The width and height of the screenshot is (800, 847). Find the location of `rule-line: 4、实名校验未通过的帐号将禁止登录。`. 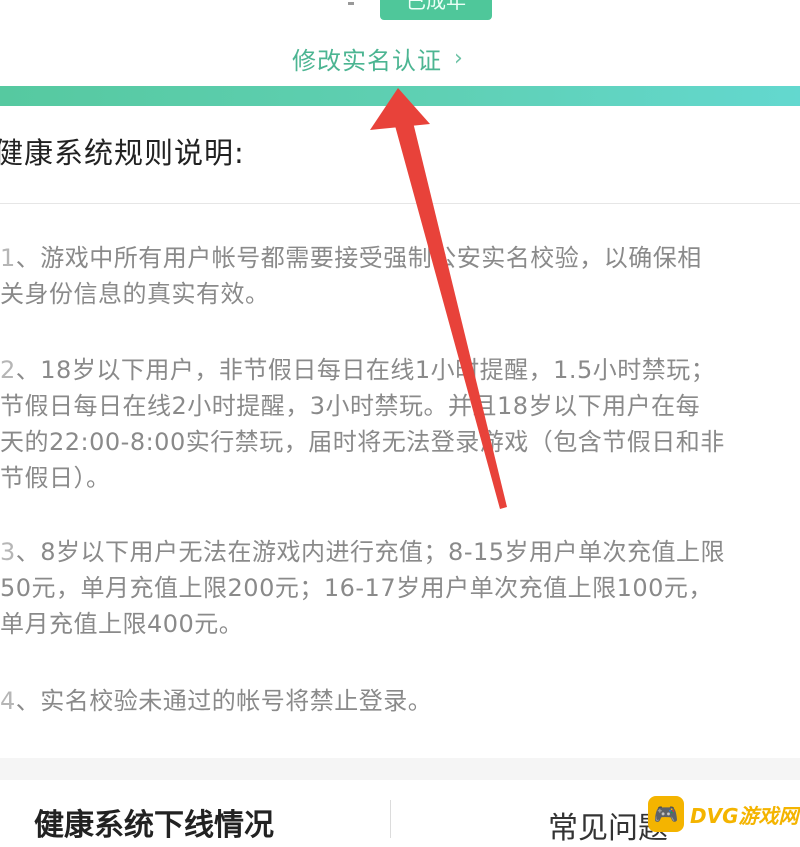

rule-line: 4、实名校验未通过的帐号将禁止登录。 is located at coordinates (216, 701).